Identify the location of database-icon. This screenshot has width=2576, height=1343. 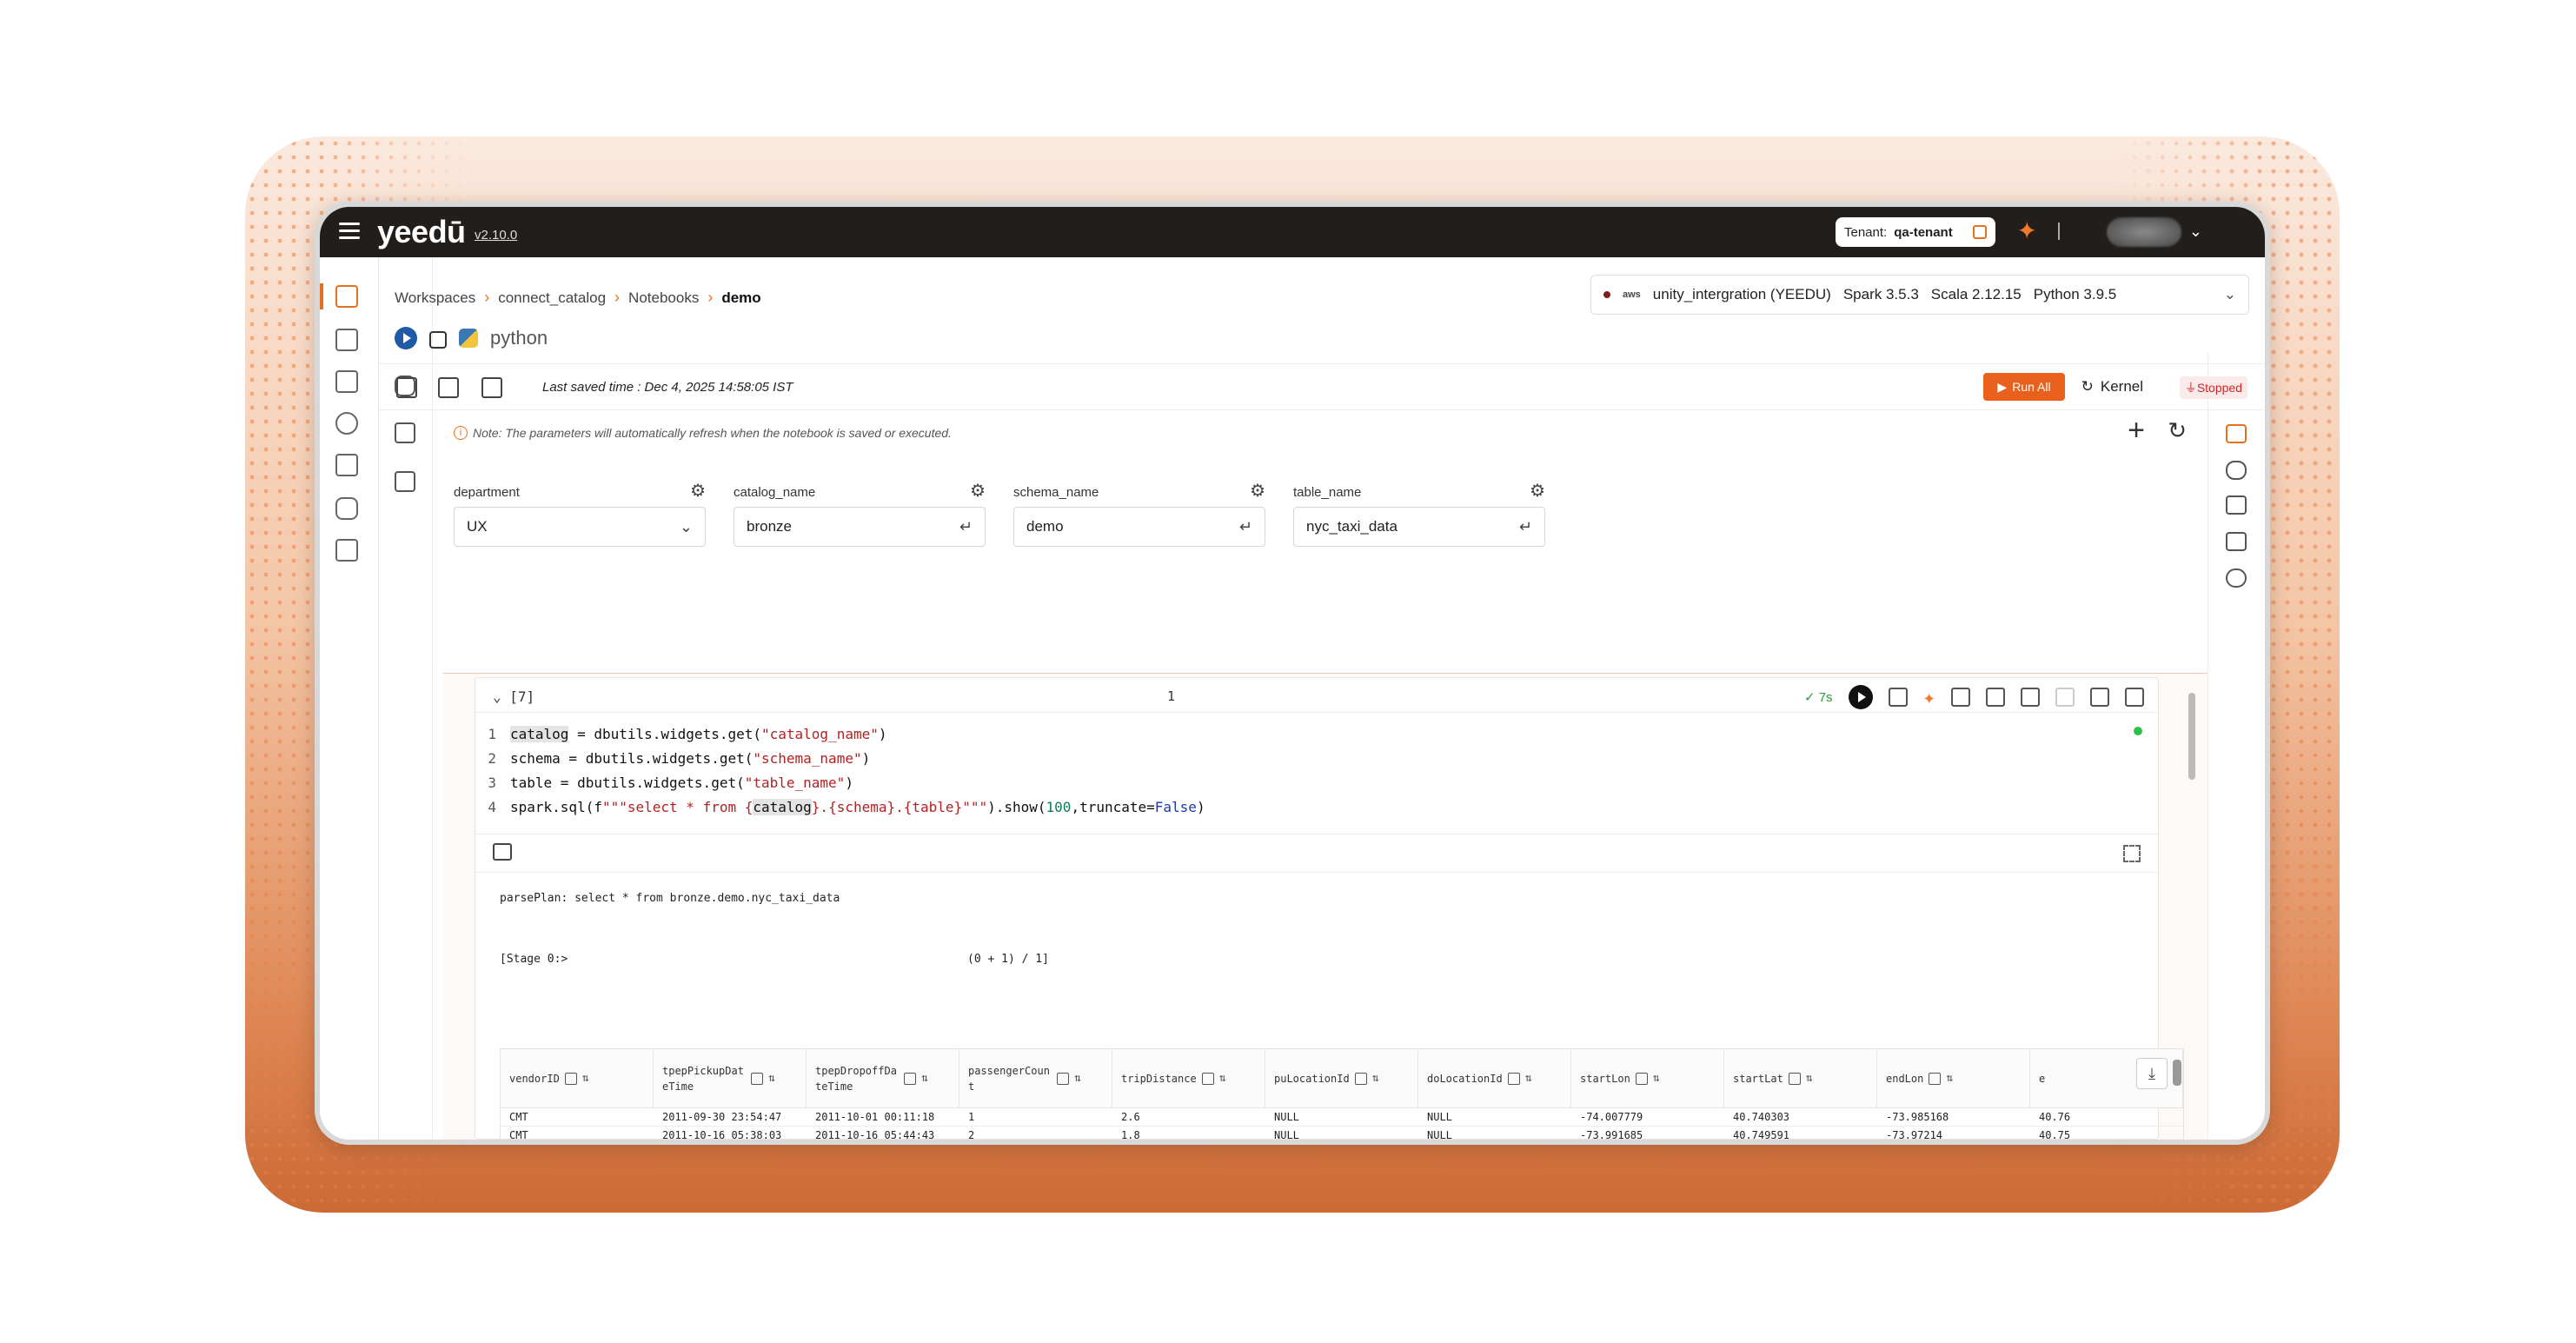
(346, 508).